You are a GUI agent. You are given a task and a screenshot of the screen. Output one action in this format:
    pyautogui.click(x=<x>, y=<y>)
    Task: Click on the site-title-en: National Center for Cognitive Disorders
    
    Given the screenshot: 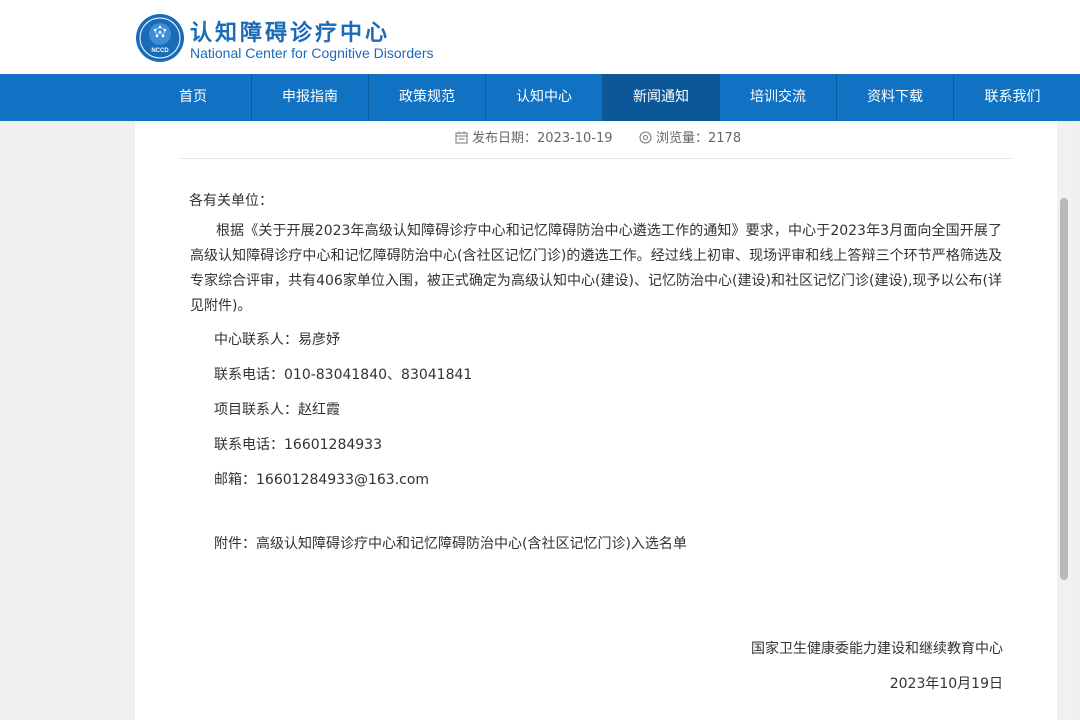 What is the action you would take?
    pyautogui.click(x=312, y=53)
    